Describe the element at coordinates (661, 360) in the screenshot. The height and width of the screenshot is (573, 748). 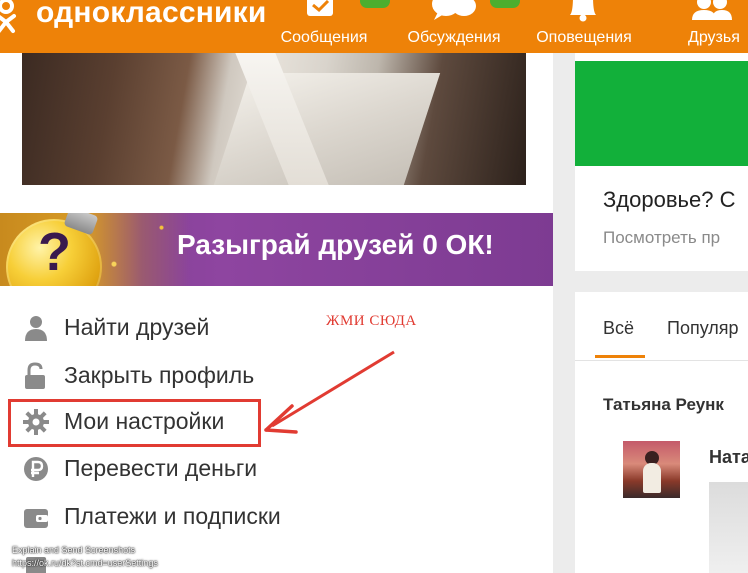
I see `feed-divider` at that location.